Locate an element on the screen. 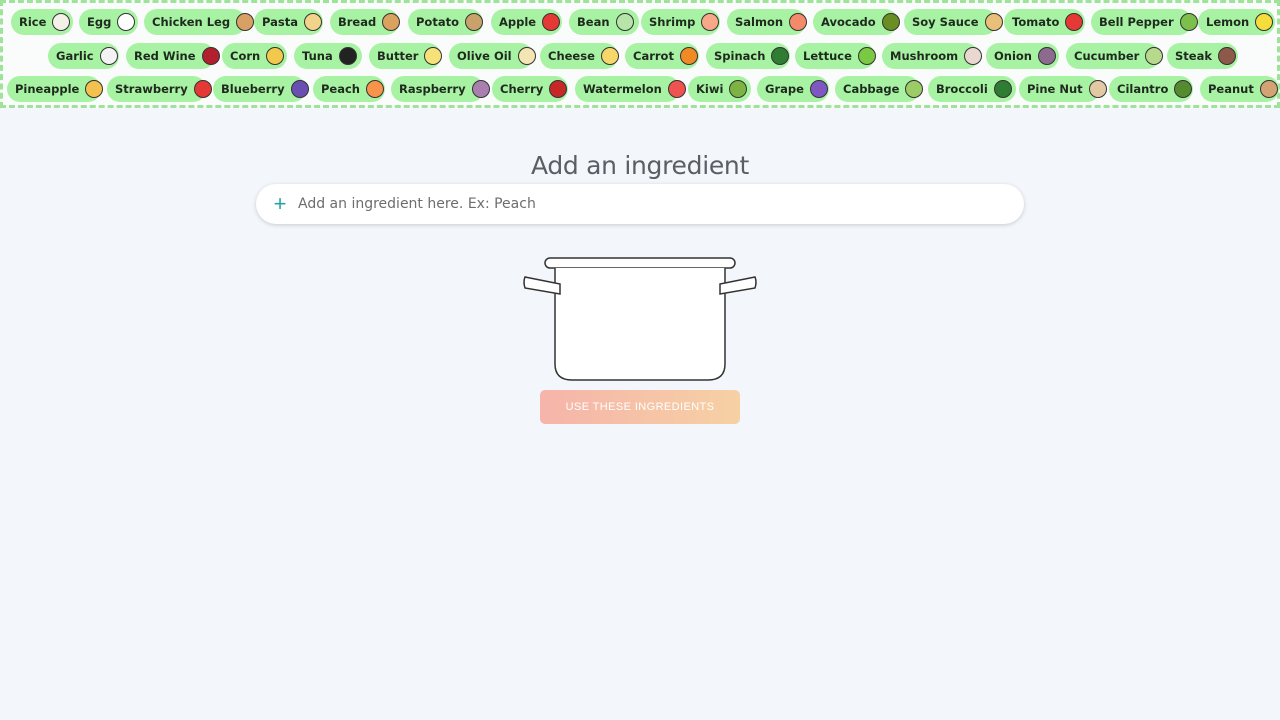 The width and height of the screenshot is (1280, 720). ingredient-chip-label: Broccoli is located at coordinates (962, 89).